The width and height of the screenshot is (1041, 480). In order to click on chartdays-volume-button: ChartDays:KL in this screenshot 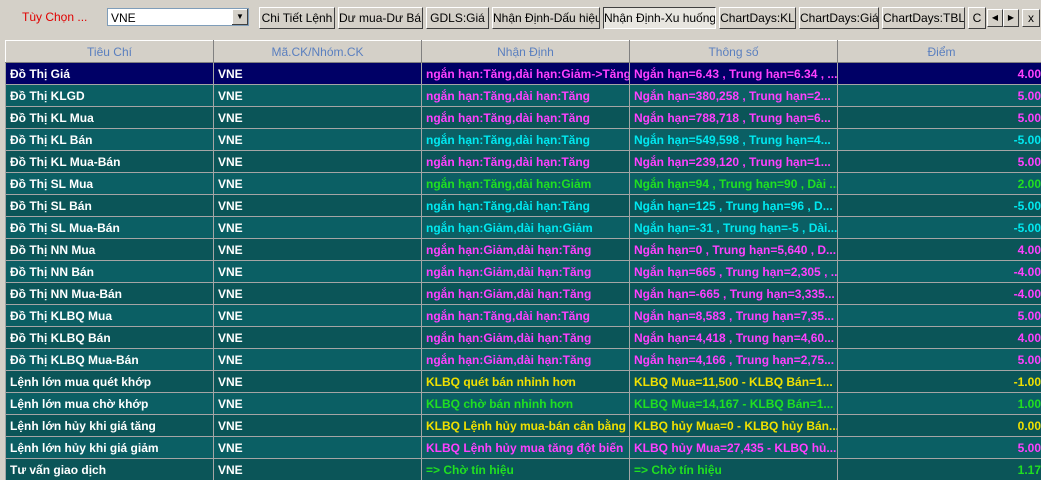, I will do `click(757, 18)`.